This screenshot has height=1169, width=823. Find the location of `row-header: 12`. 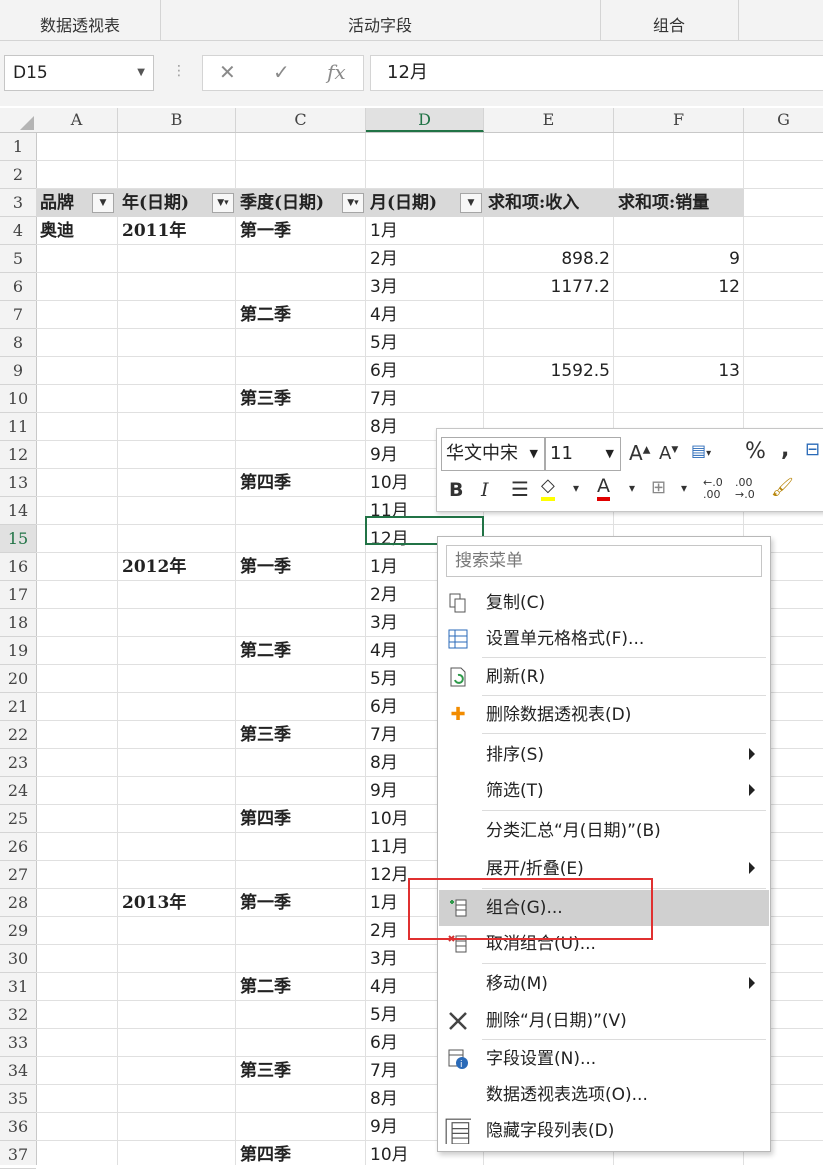

row-header: 12 is located at coordinates (18, 455).